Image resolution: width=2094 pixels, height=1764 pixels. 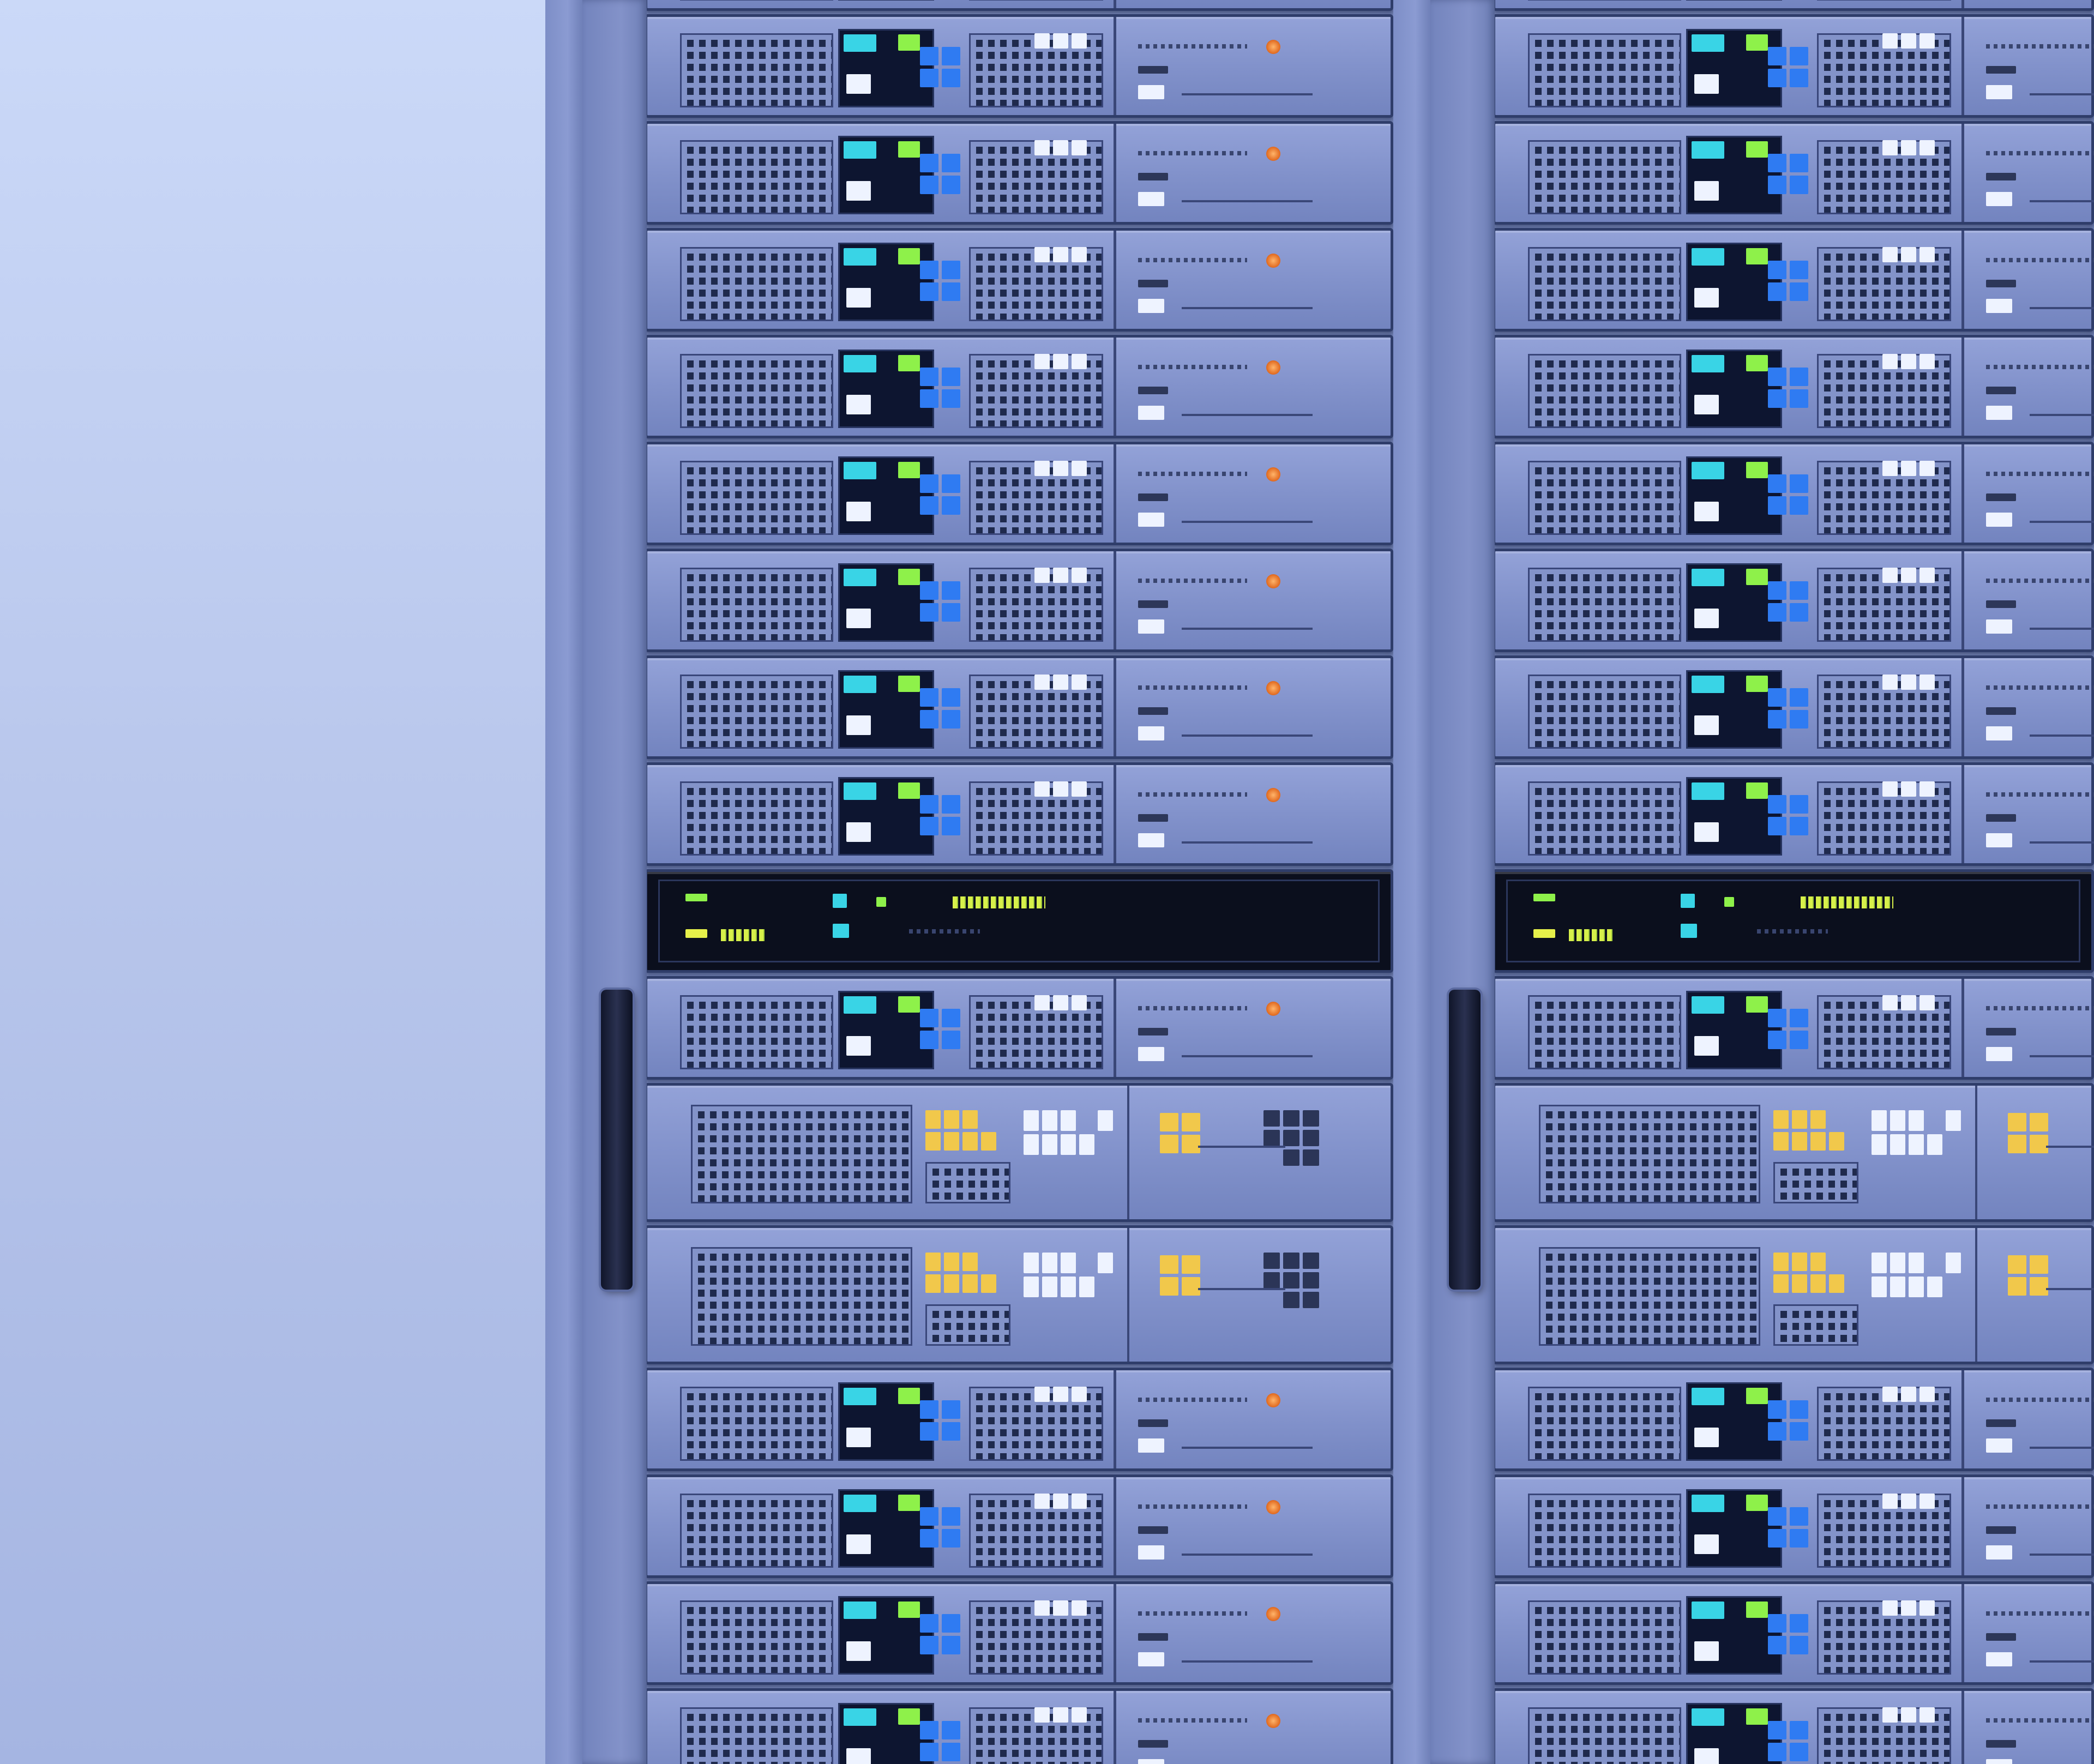 What do you see at coordinates (1019, 1152) in the screenshot?
I see `rack-unit-storage-2u` at bounding box center [1019, 1152].